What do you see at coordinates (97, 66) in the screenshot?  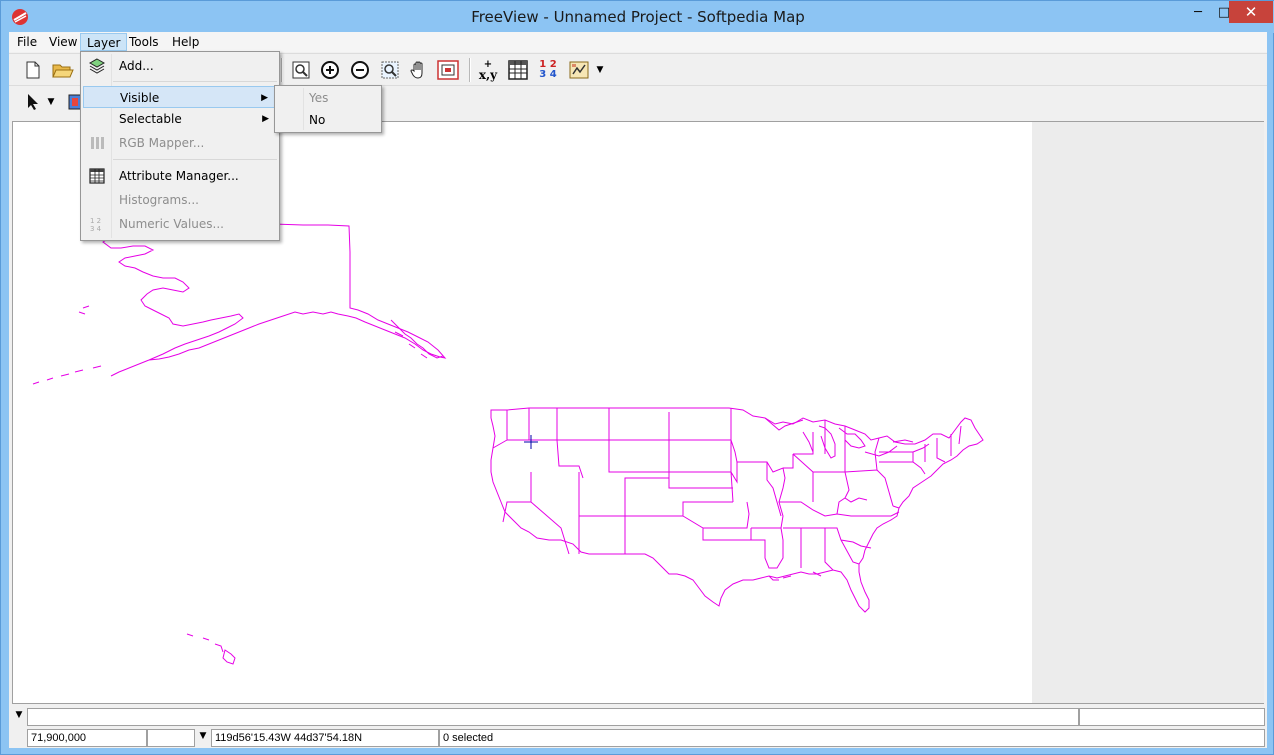 I see `layers-add-icon` at bounding box center [97, 66].